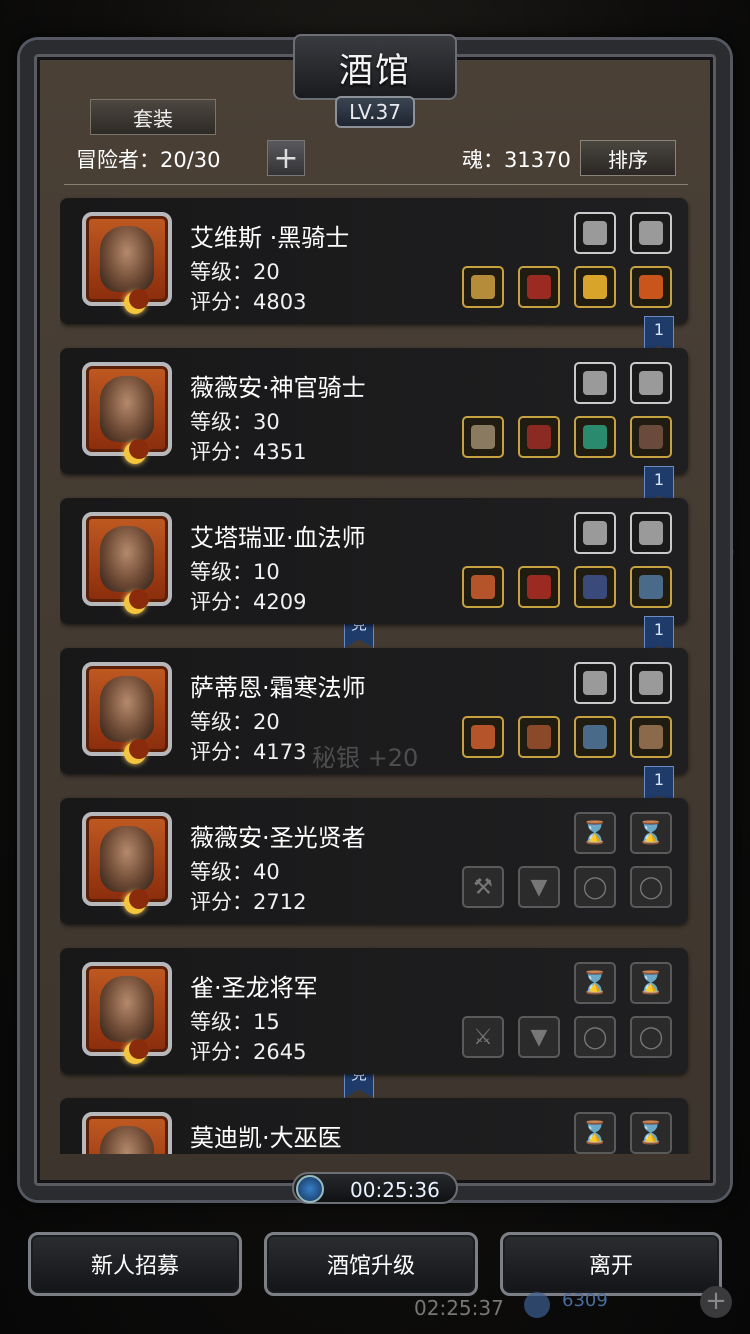 Image resolution: width=750 pixels, height=1334 pixels. I want to click on hero-name: 薇薇安·圣光贤者, so click(278, 838).